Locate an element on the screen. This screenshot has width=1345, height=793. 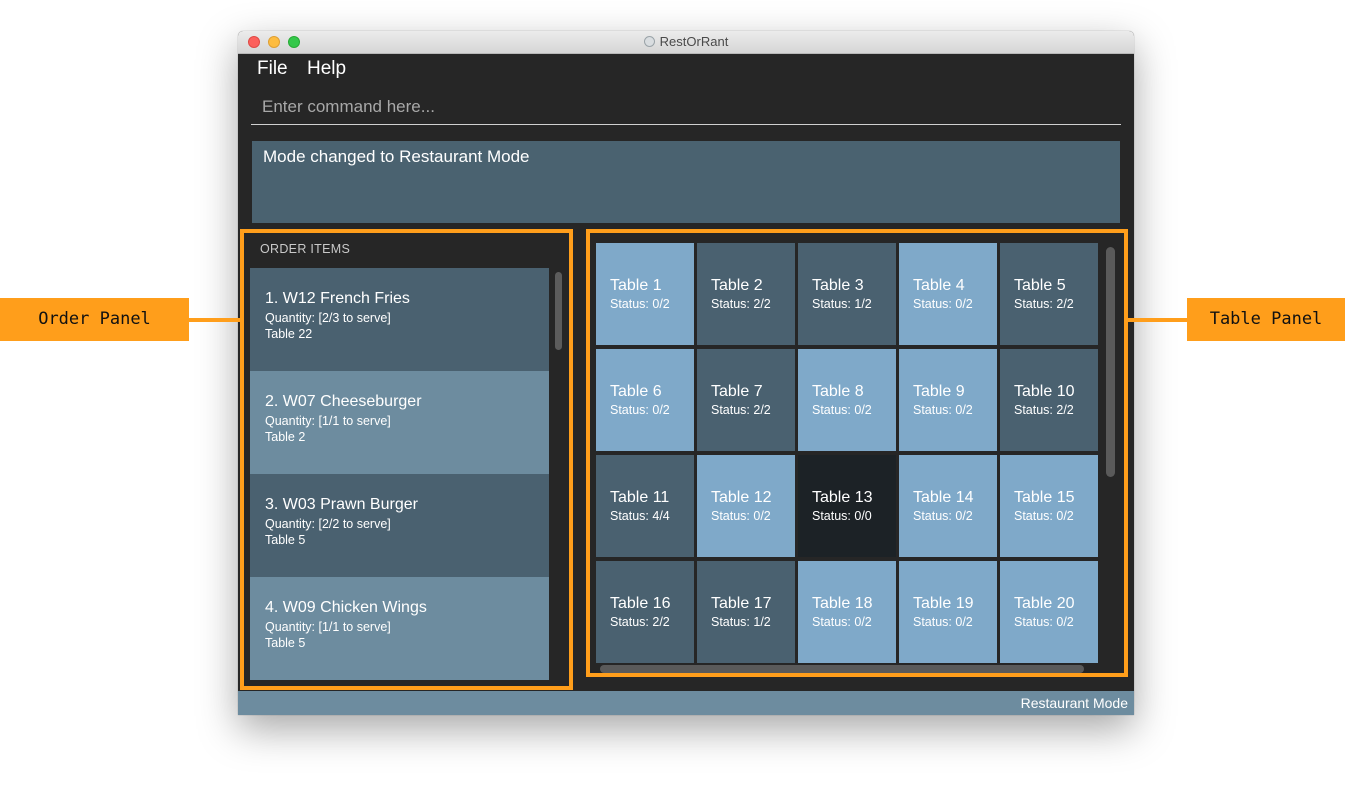
mode-indicator: Restaurant Mode is located at coordinates (1074, 703).